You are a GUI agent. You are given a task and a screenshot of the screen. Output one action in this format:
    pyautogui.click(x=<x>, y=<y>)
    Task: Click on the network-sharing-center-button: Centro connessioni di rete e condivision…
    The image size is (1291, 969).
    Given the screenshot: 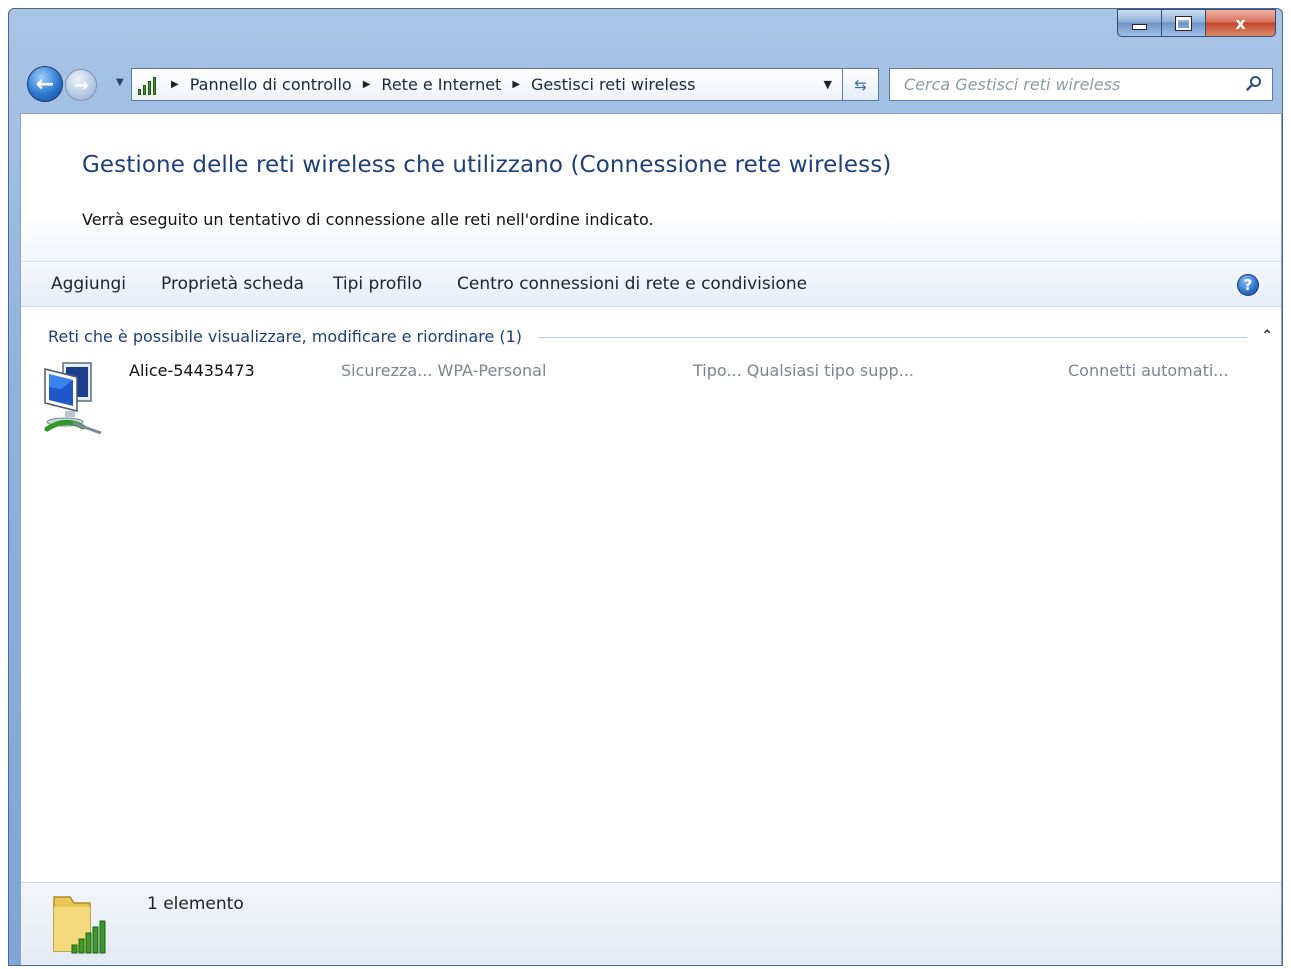 What is the action you would take?
    pyautogui.click(x=632, y=284)
    